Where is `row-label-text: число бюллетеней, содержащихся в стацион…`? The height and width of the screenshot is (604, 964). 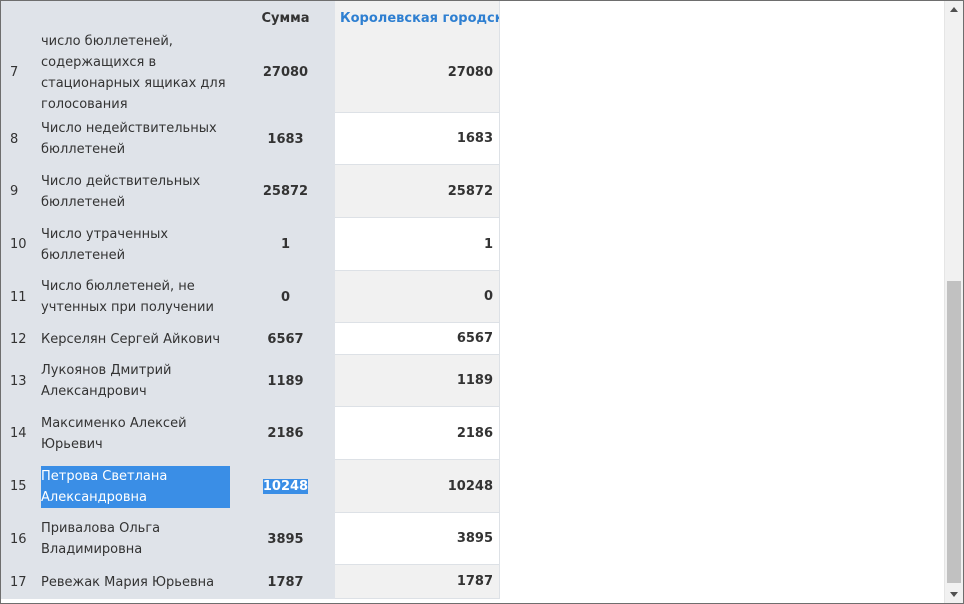 row-label-text: число бюллетеней, содержащихся в стацион… is located at coordinates (133, 72).